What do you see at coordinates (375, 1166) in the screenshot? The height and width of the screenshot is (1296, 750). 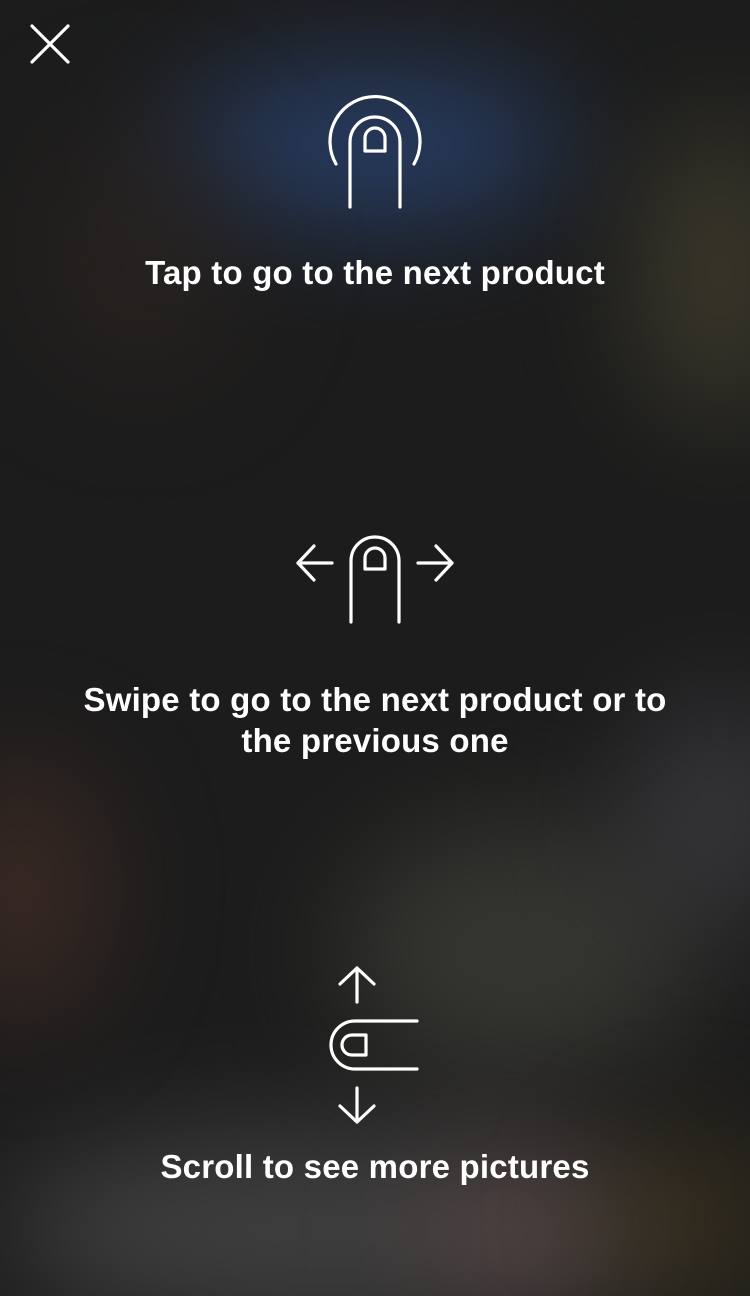 I see `scroll-hint-text: Scroll to see more pictures` at bounding box center [375, 1166].